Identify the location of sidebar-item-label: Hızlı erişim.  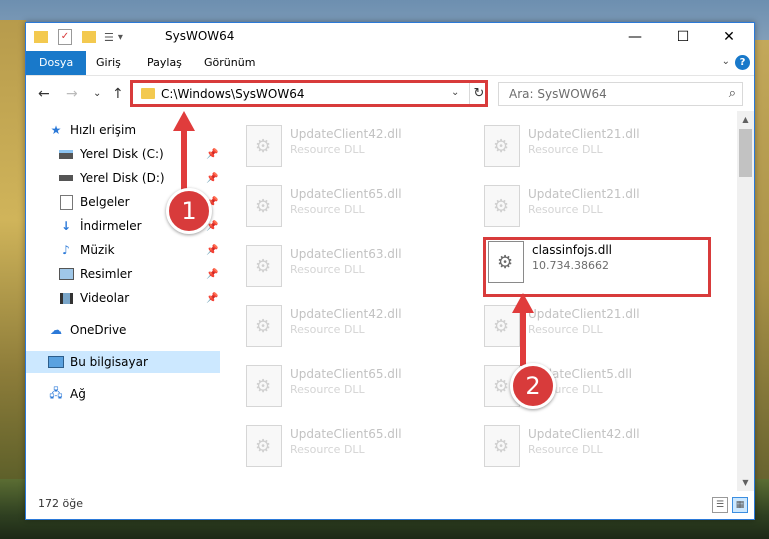
(103, 130).